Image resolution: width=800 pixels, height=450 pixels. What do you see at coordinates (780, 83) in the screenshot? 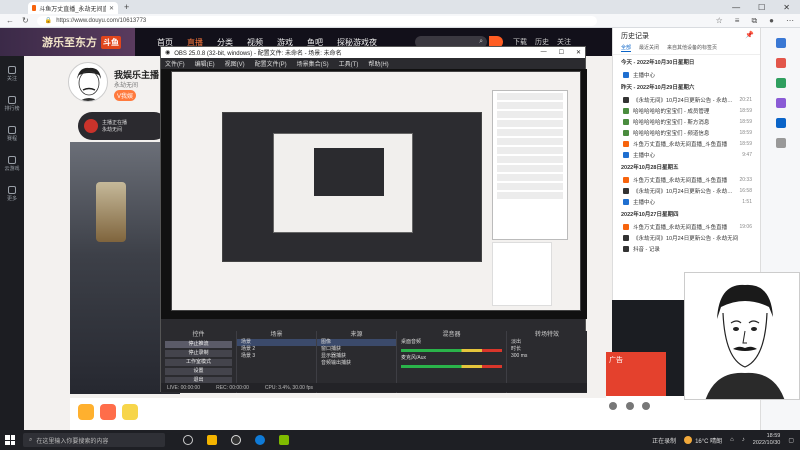
I see `tools-icon` at bounding box center [780, 83].